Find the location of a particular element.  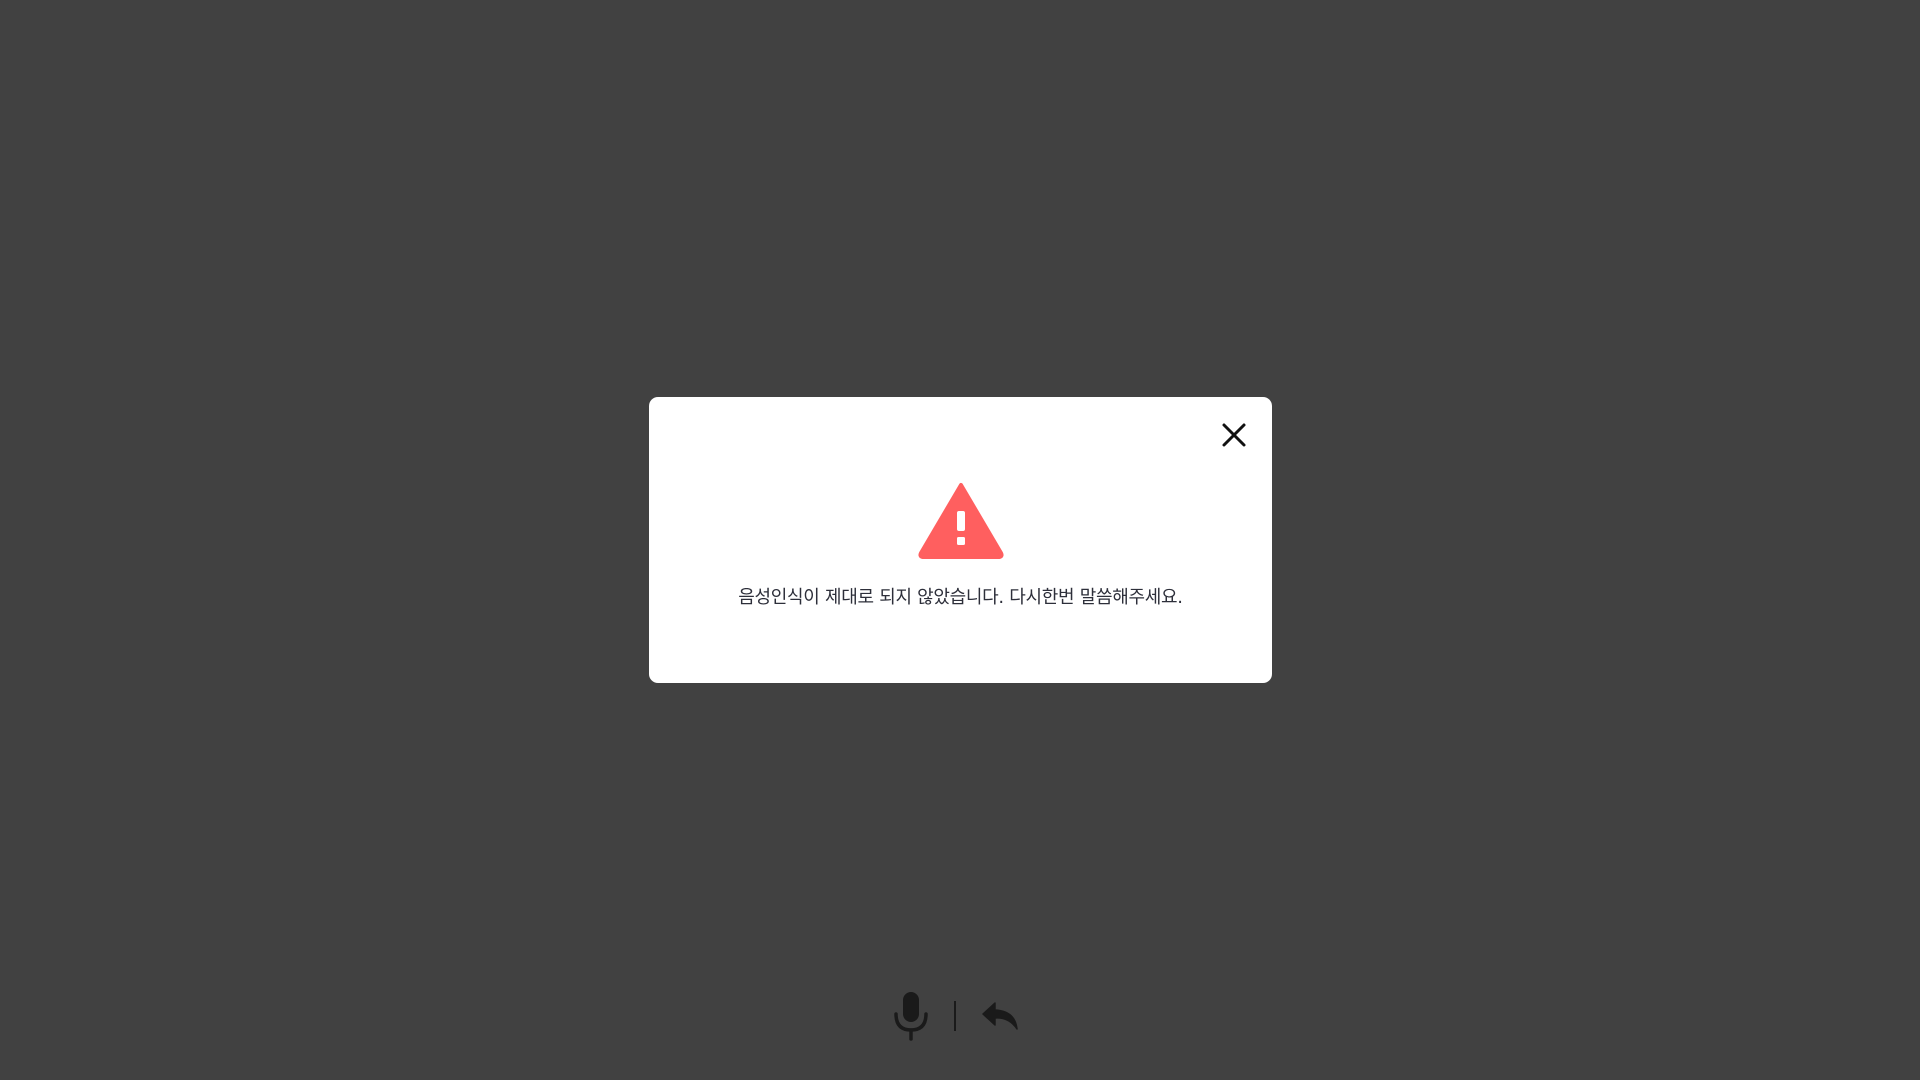

close-icon is located at coordinates (1234, 435).